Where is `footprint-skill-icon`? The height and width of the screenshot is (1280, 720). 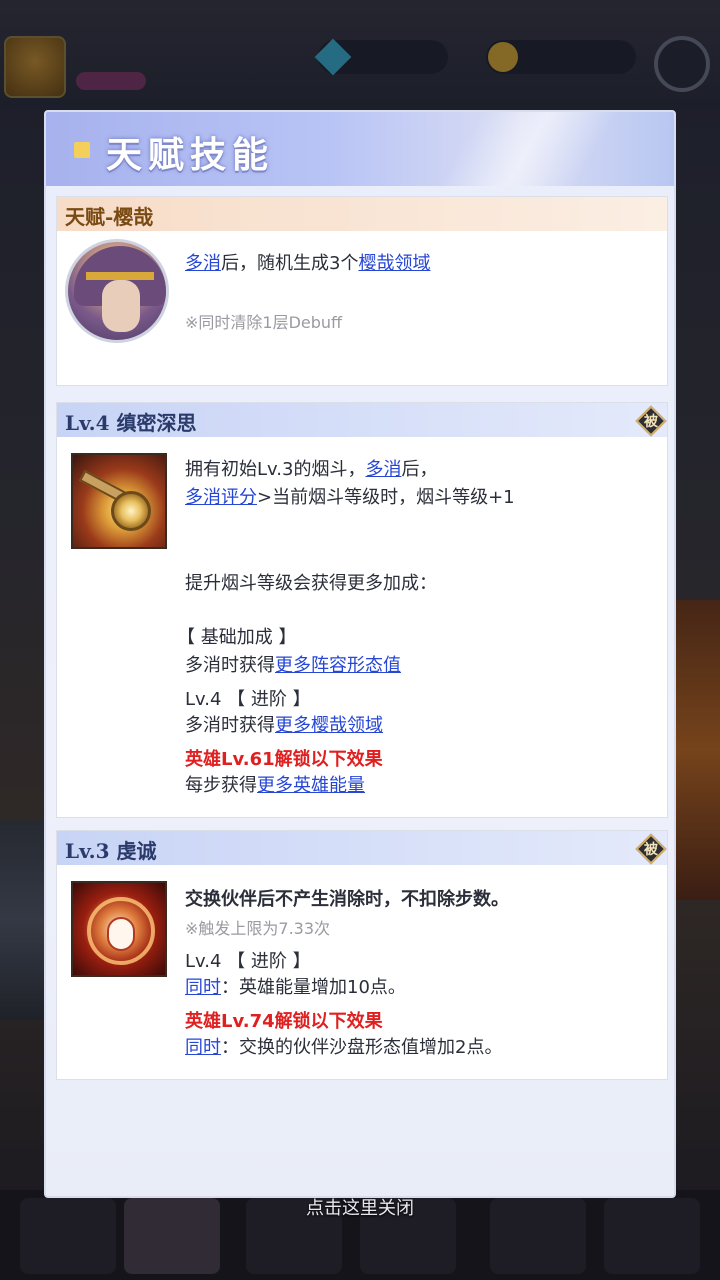
footprint-skill-icon is located at coordinates (119, 929).